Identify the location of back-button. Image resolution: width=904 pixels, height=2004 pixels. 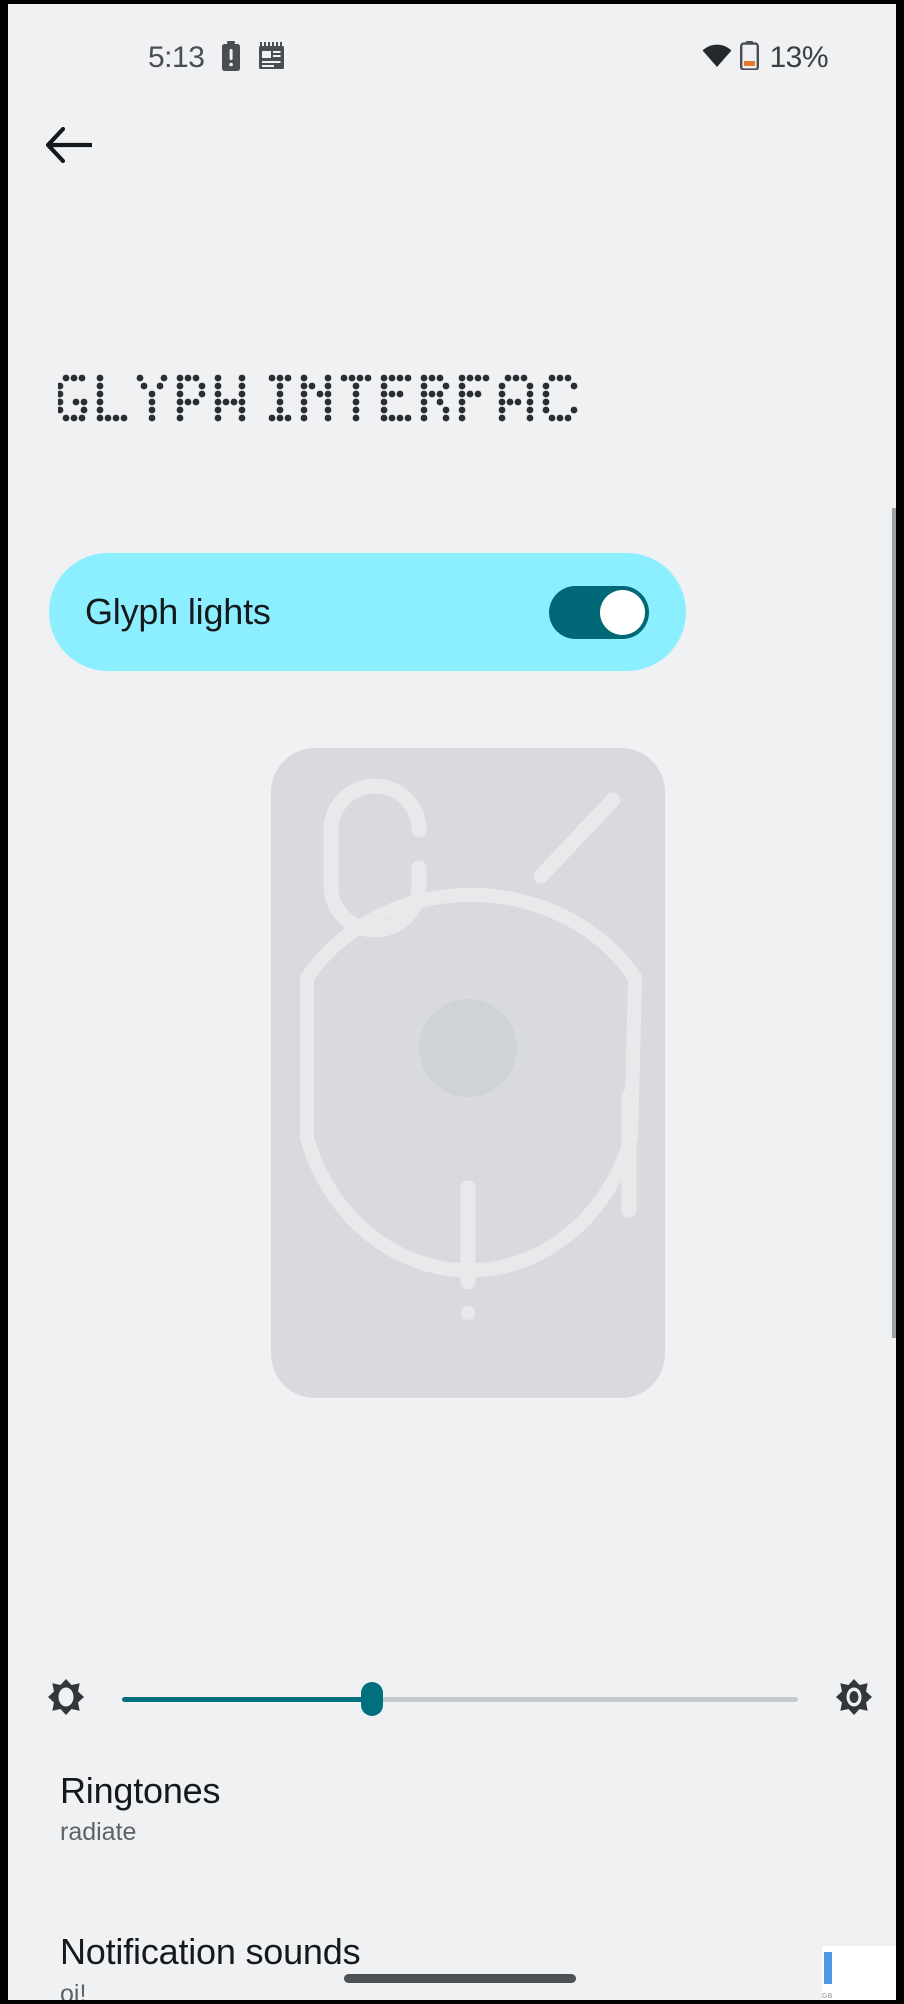
(69, 147).